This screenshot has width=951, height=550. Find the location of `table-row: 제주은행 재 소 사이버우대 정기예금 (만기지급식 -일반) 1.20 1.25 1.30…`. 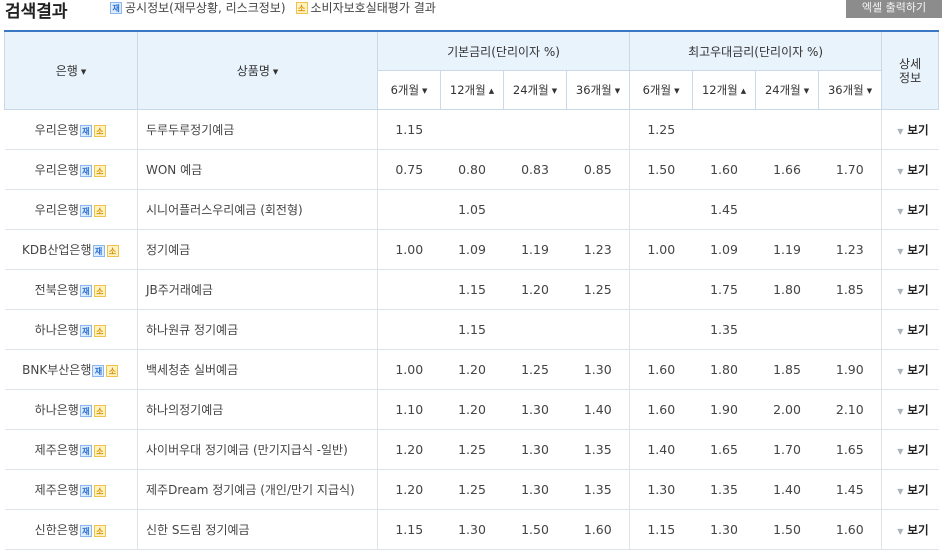

table-row: 제주은행 재 소 사이버우대 정기예금 (만기지급식 -일반) 1.20 1.25 1.30… is located at coordinates (471, 449).